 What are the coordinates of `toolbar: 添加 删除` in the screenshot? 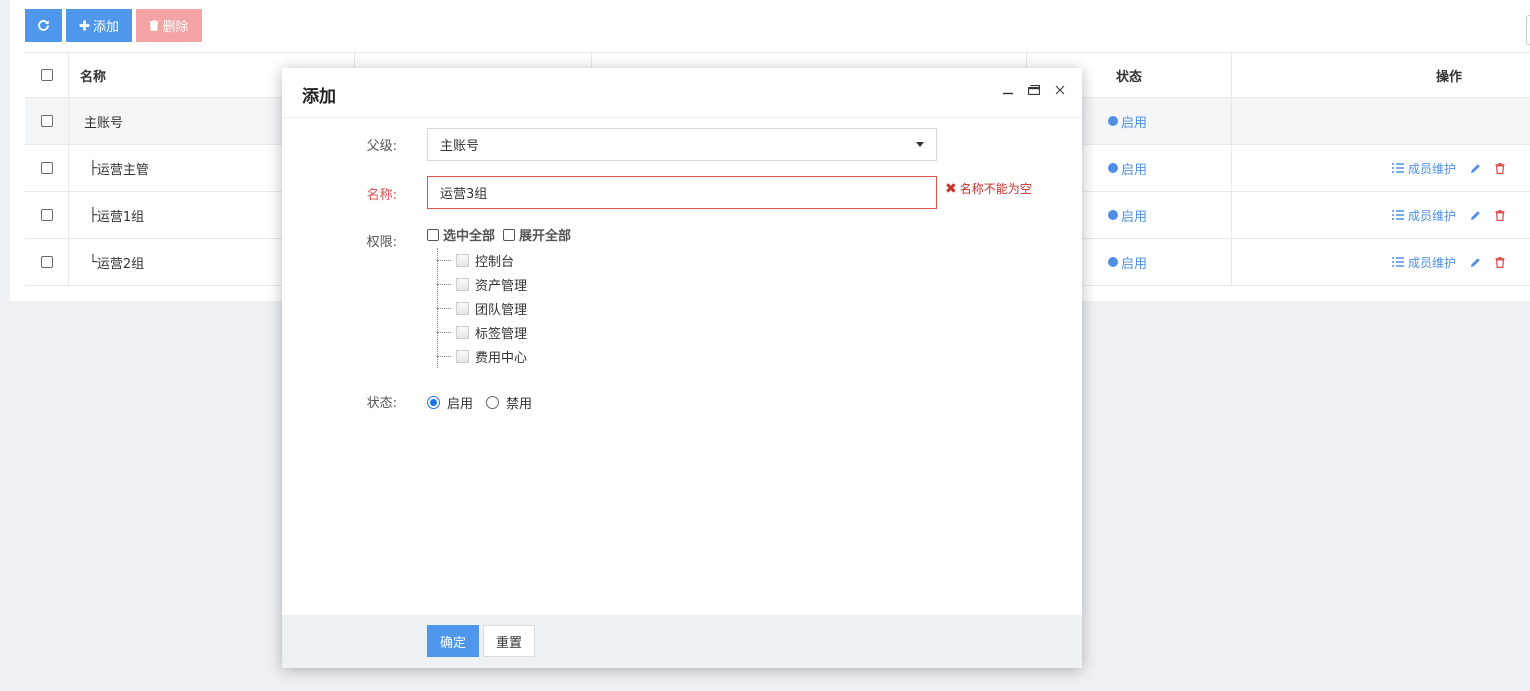 It's located at (113, 25).